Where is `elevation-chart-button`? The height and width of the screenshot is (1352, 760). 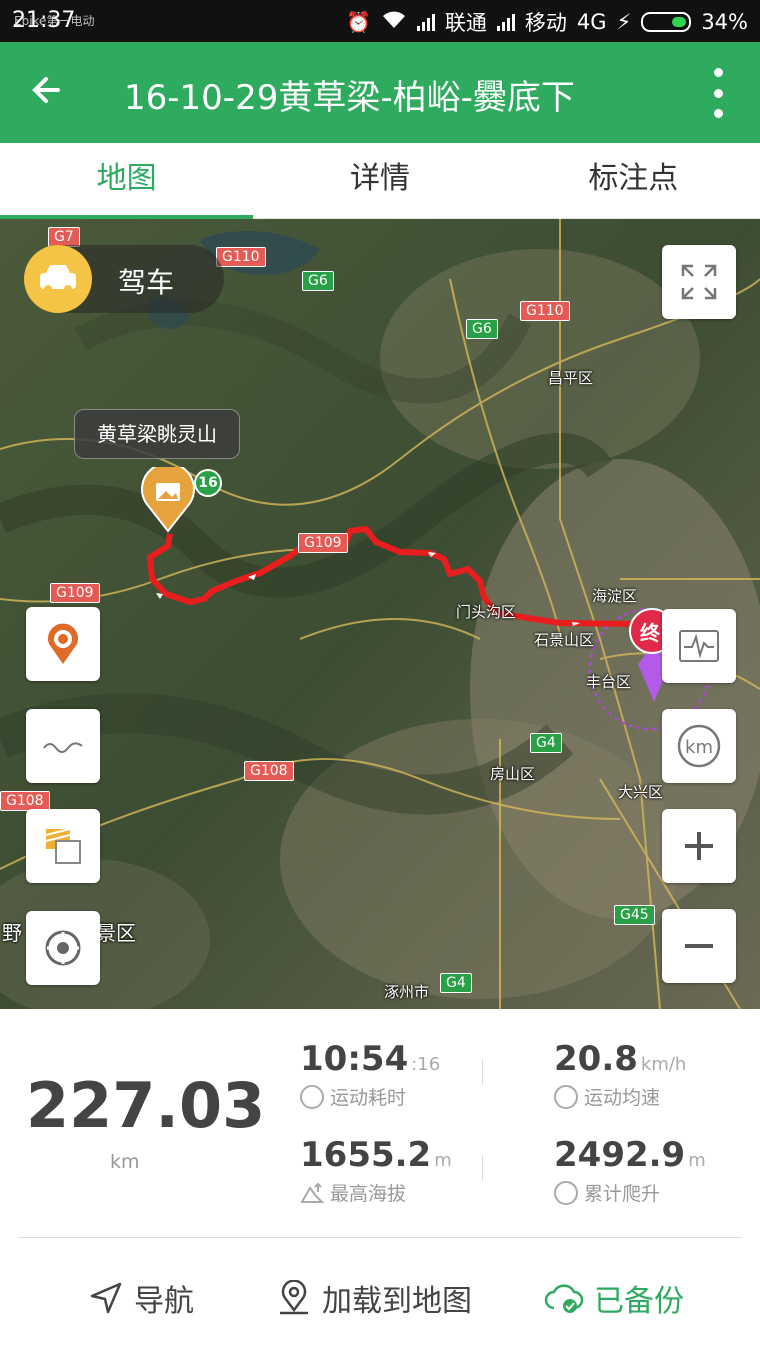 elevation-chart-button is located at coordinates (699, 646).